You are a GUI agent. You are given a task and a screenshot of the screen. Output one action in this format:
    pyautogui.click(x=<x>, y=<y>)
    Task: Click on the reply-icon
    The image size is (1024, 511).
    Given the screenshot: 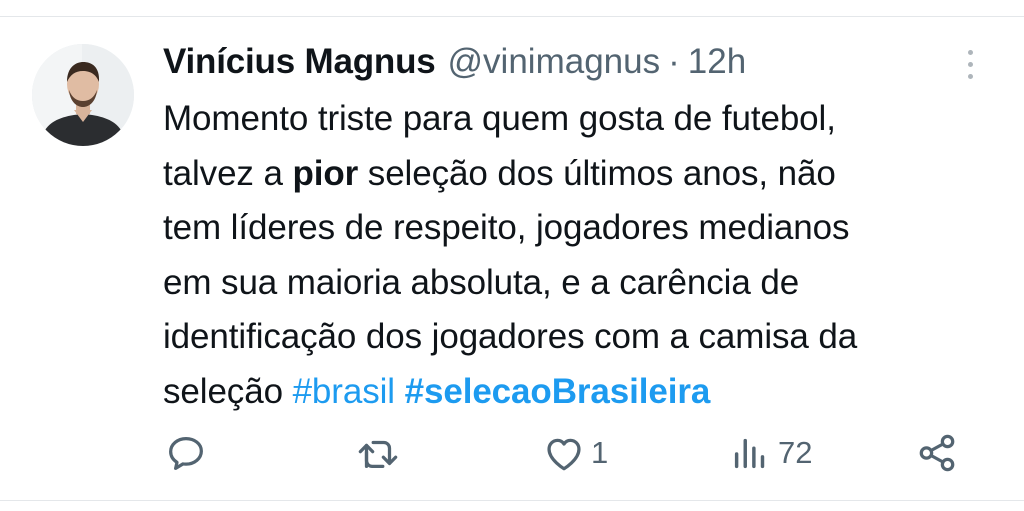 What is the action you would take?
    pyautogui.click(x=186, y=453)
    